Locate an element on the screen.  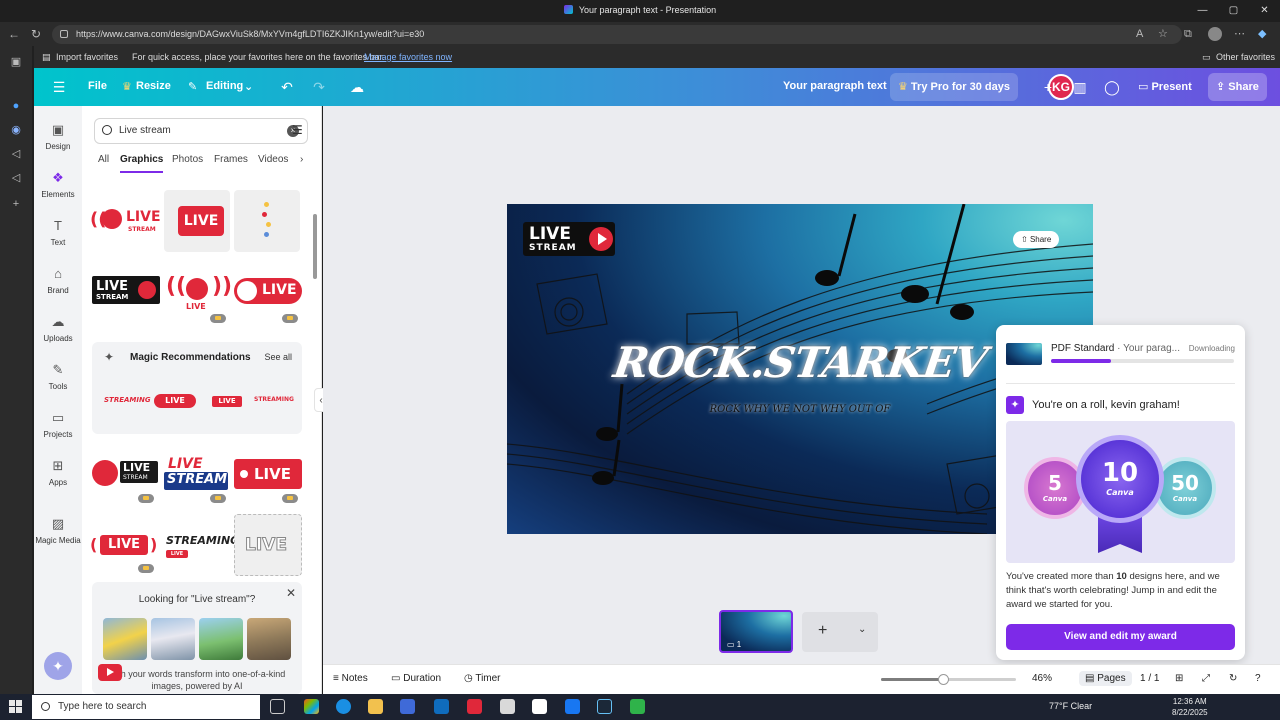
menu-icon: ☰ is located at coordinates (59, 87).